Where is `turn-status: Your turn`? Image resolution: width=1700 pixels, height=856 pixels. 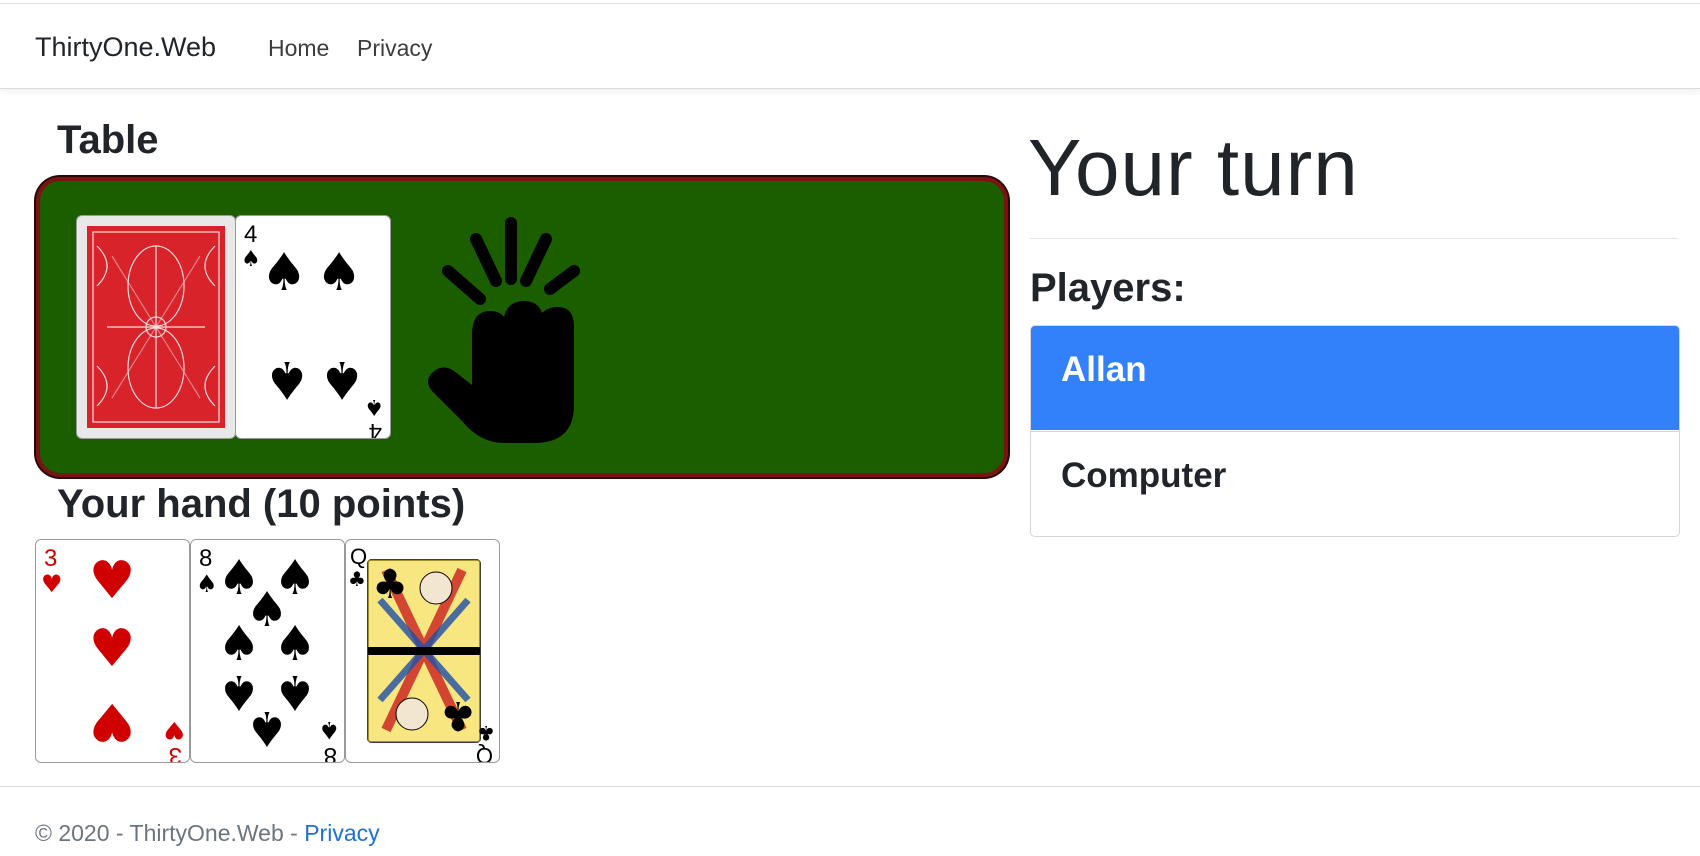
turn-status: Your turn is located at coordinates (1193, 167).